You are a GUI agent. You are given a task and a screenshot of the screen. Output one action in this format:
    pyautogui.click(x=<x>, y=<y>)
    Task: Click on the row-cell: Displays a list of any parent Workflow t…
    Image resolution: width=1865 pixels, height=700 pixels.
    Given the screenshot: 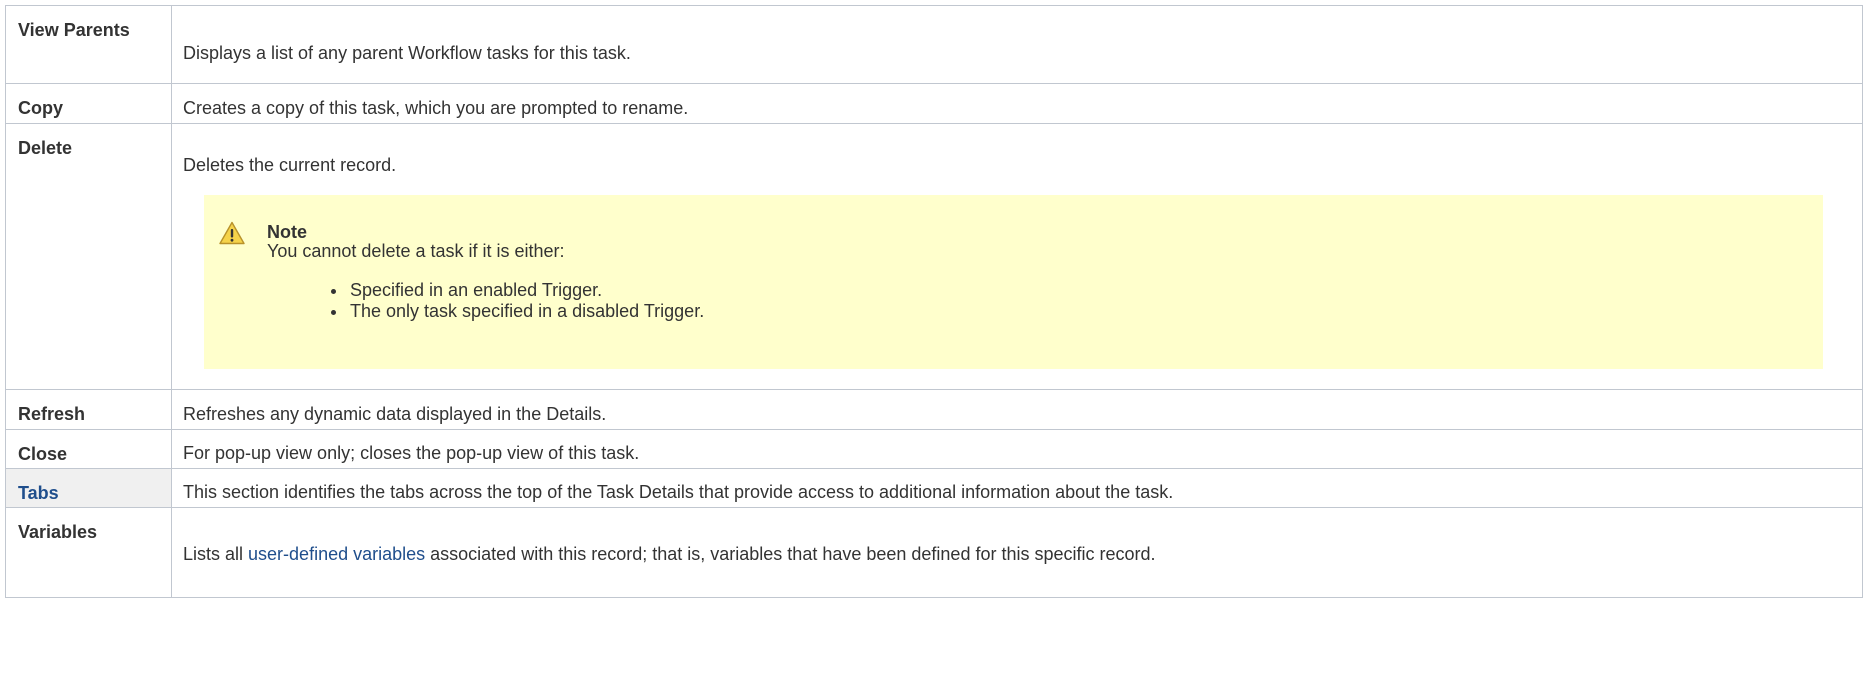 What is the action you would take?
    pyautogui.click(x=1017, y=44)
    